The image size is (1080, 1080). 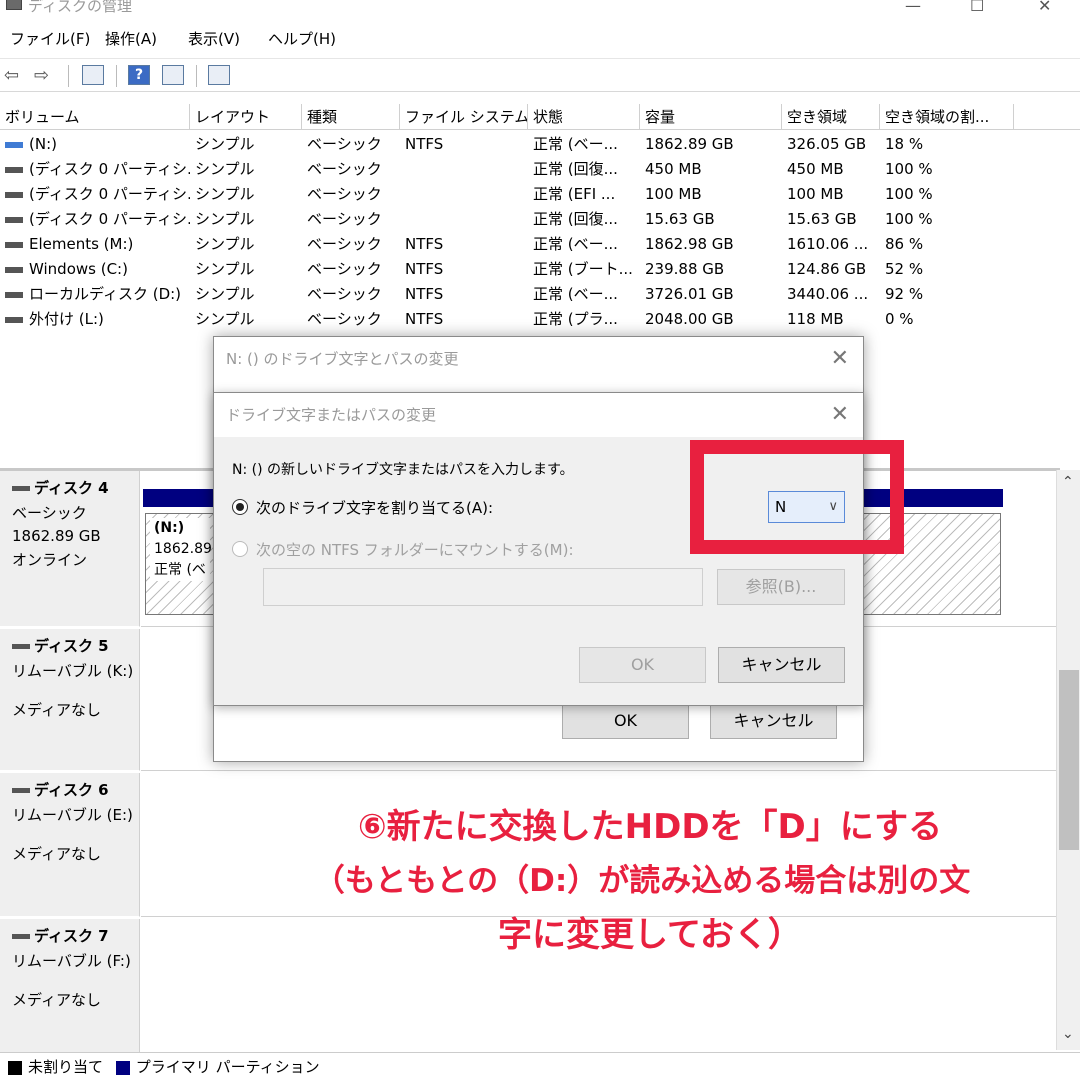 What do you see at coordinates (70, 845) in the screenshot?
I see `disk-label-6: ディスク 6 リムーバブル (E:) メディアなし` at bounding box center [70, 845].